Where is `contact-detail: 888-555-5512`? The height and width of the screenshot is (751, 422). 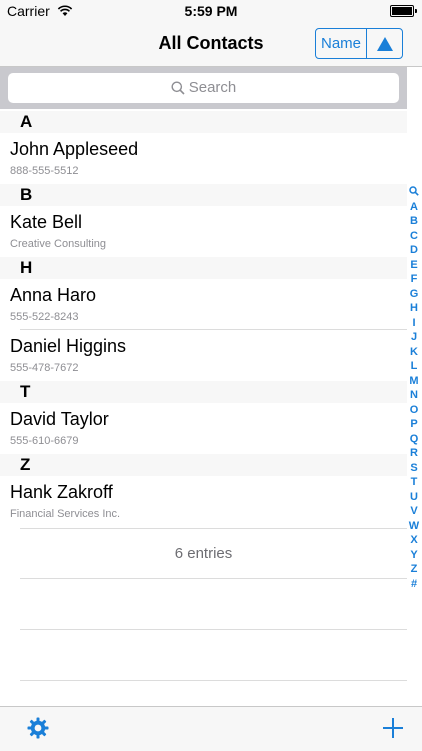 contact-detail: 888-555-5512 is located at coordinates (44, 171).